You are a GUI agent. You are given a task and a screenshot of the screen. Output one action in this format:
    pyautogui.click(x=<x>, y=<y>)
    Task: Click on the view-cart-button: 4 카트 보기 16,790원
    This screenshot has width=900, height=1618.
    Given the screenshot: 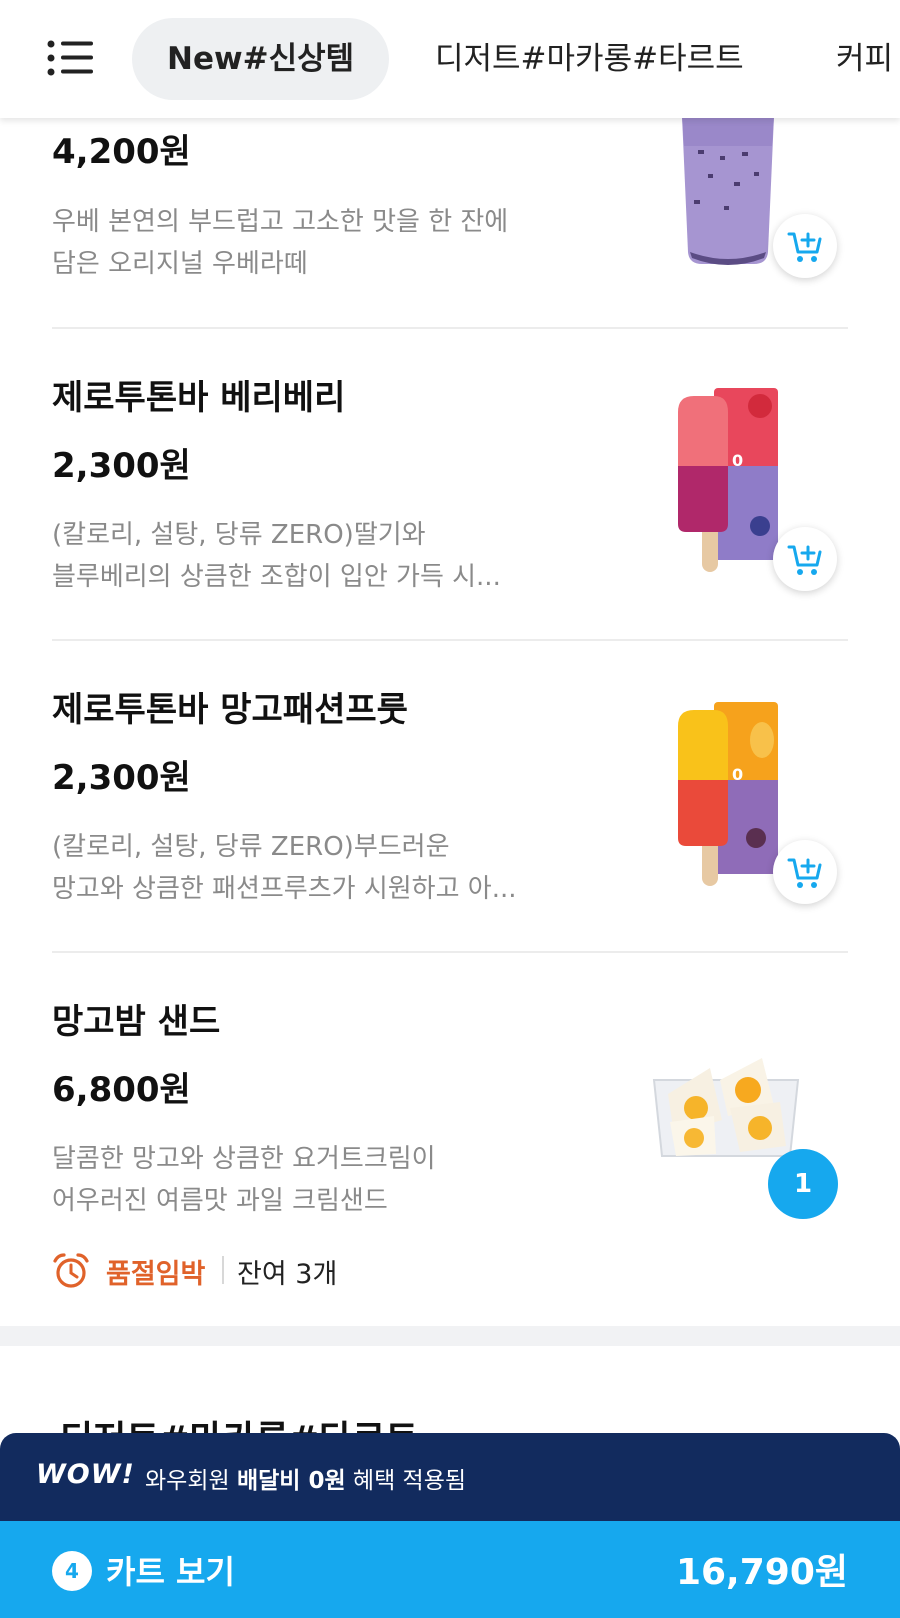 What is the action you would take?
    pyautogui.click(x=450, y=1569)
    